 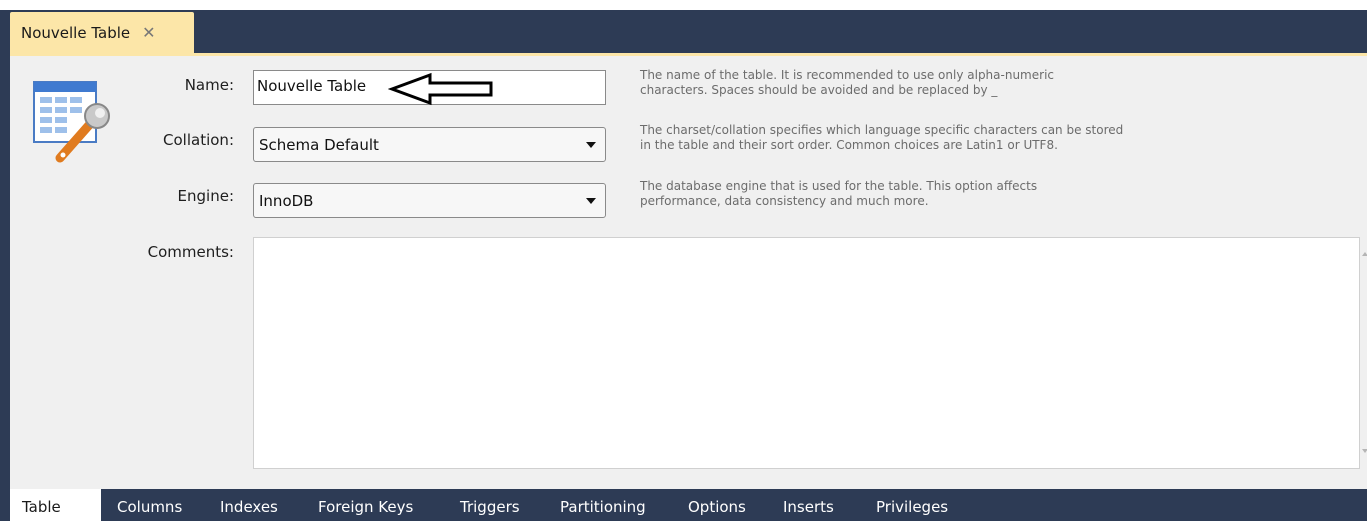 I want to click on tab-partitioning: Partitioning, so click(x=603, y=505).